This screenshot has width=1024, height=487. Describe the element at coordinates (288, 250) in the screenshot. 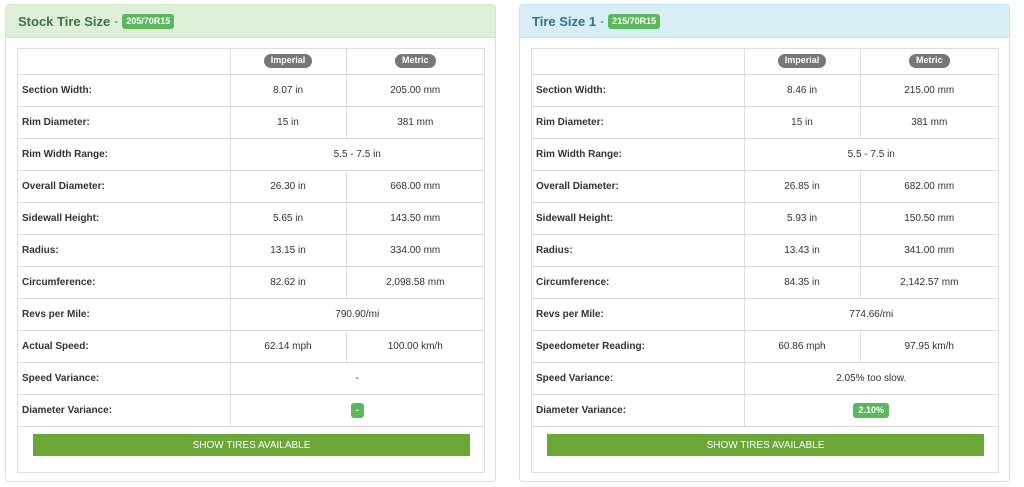

I see `imperial-value: 13.15 in` at that location.